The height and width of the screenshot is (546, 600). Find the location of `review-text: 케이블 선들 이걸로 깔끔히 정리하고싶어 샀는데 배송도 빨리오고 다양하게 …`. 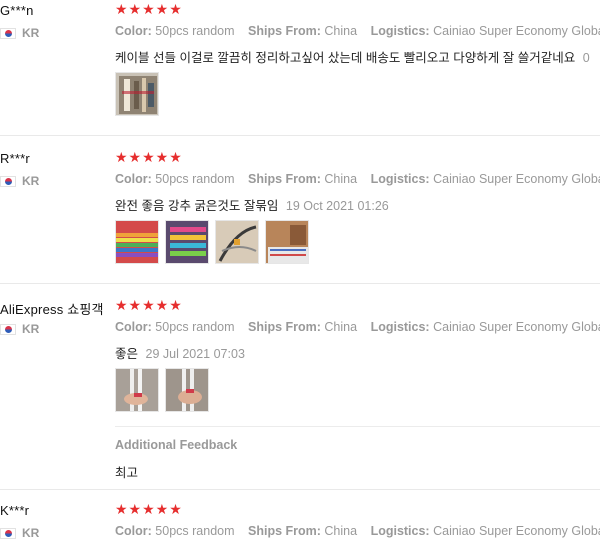

review-text: 케이블 선들 이걸로 깔끔히 정리하고싶어 샀는데 배송도 빨리오고 다양하게 … is located at coordinates (352, 56).